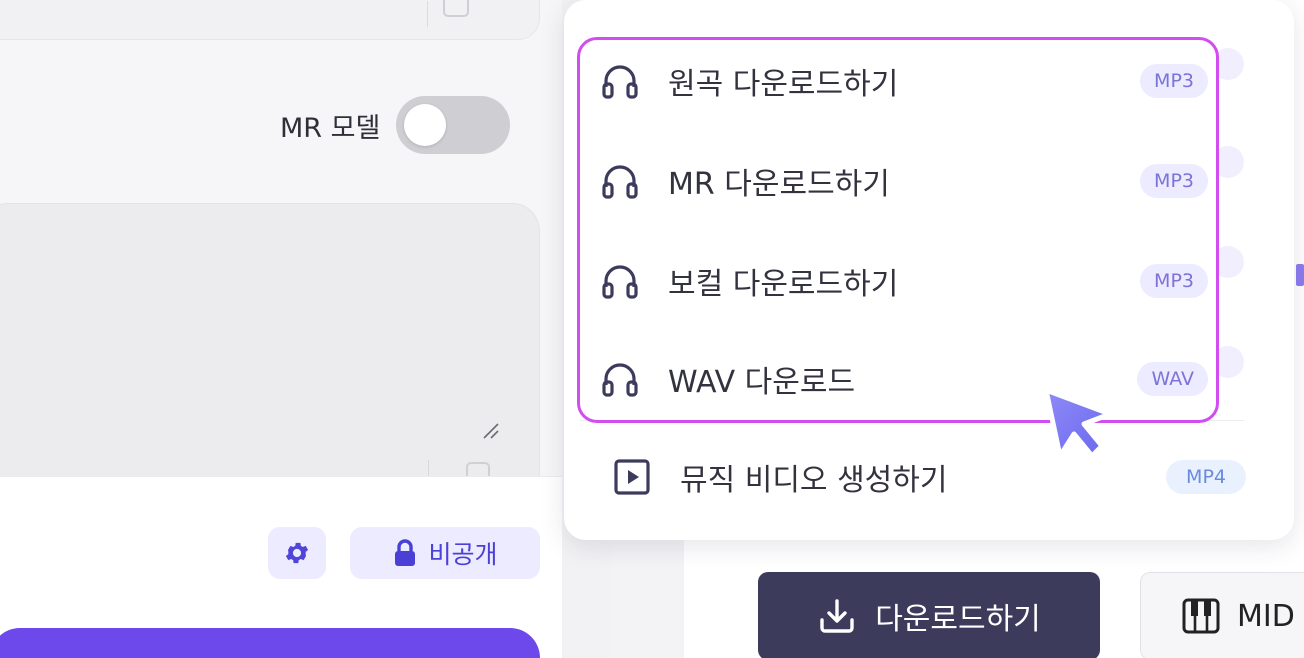 This screenshot has height=658, width=1304. Describe the element at coordinates (1201, 616) in the screenshot. I see `piano-icon` at that location.